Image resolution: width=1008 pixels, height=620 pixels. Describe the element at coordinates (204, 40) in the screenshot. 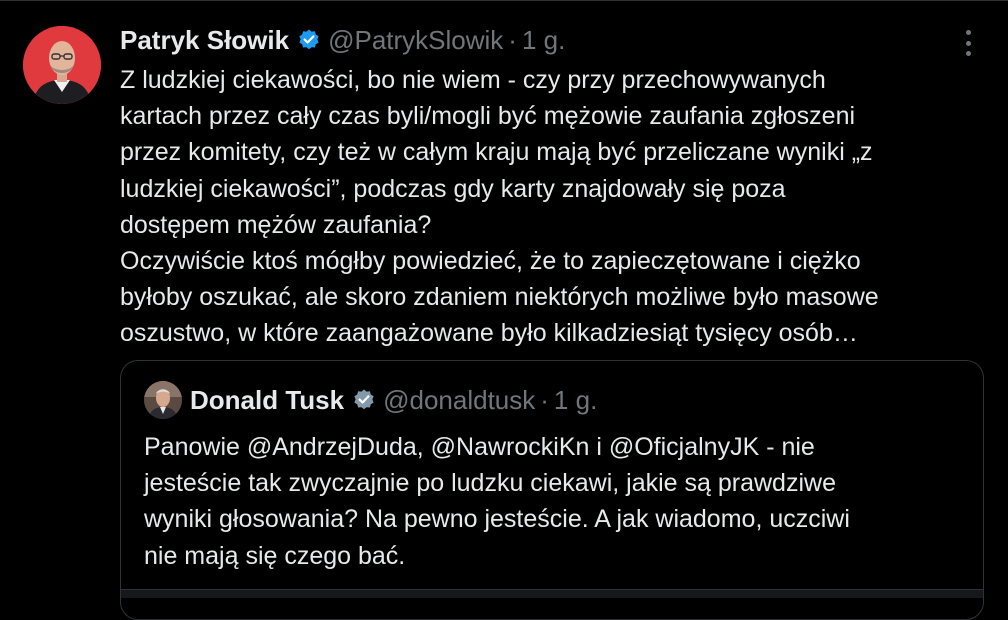

I see `author-name: Patryk Słowik` at that location.